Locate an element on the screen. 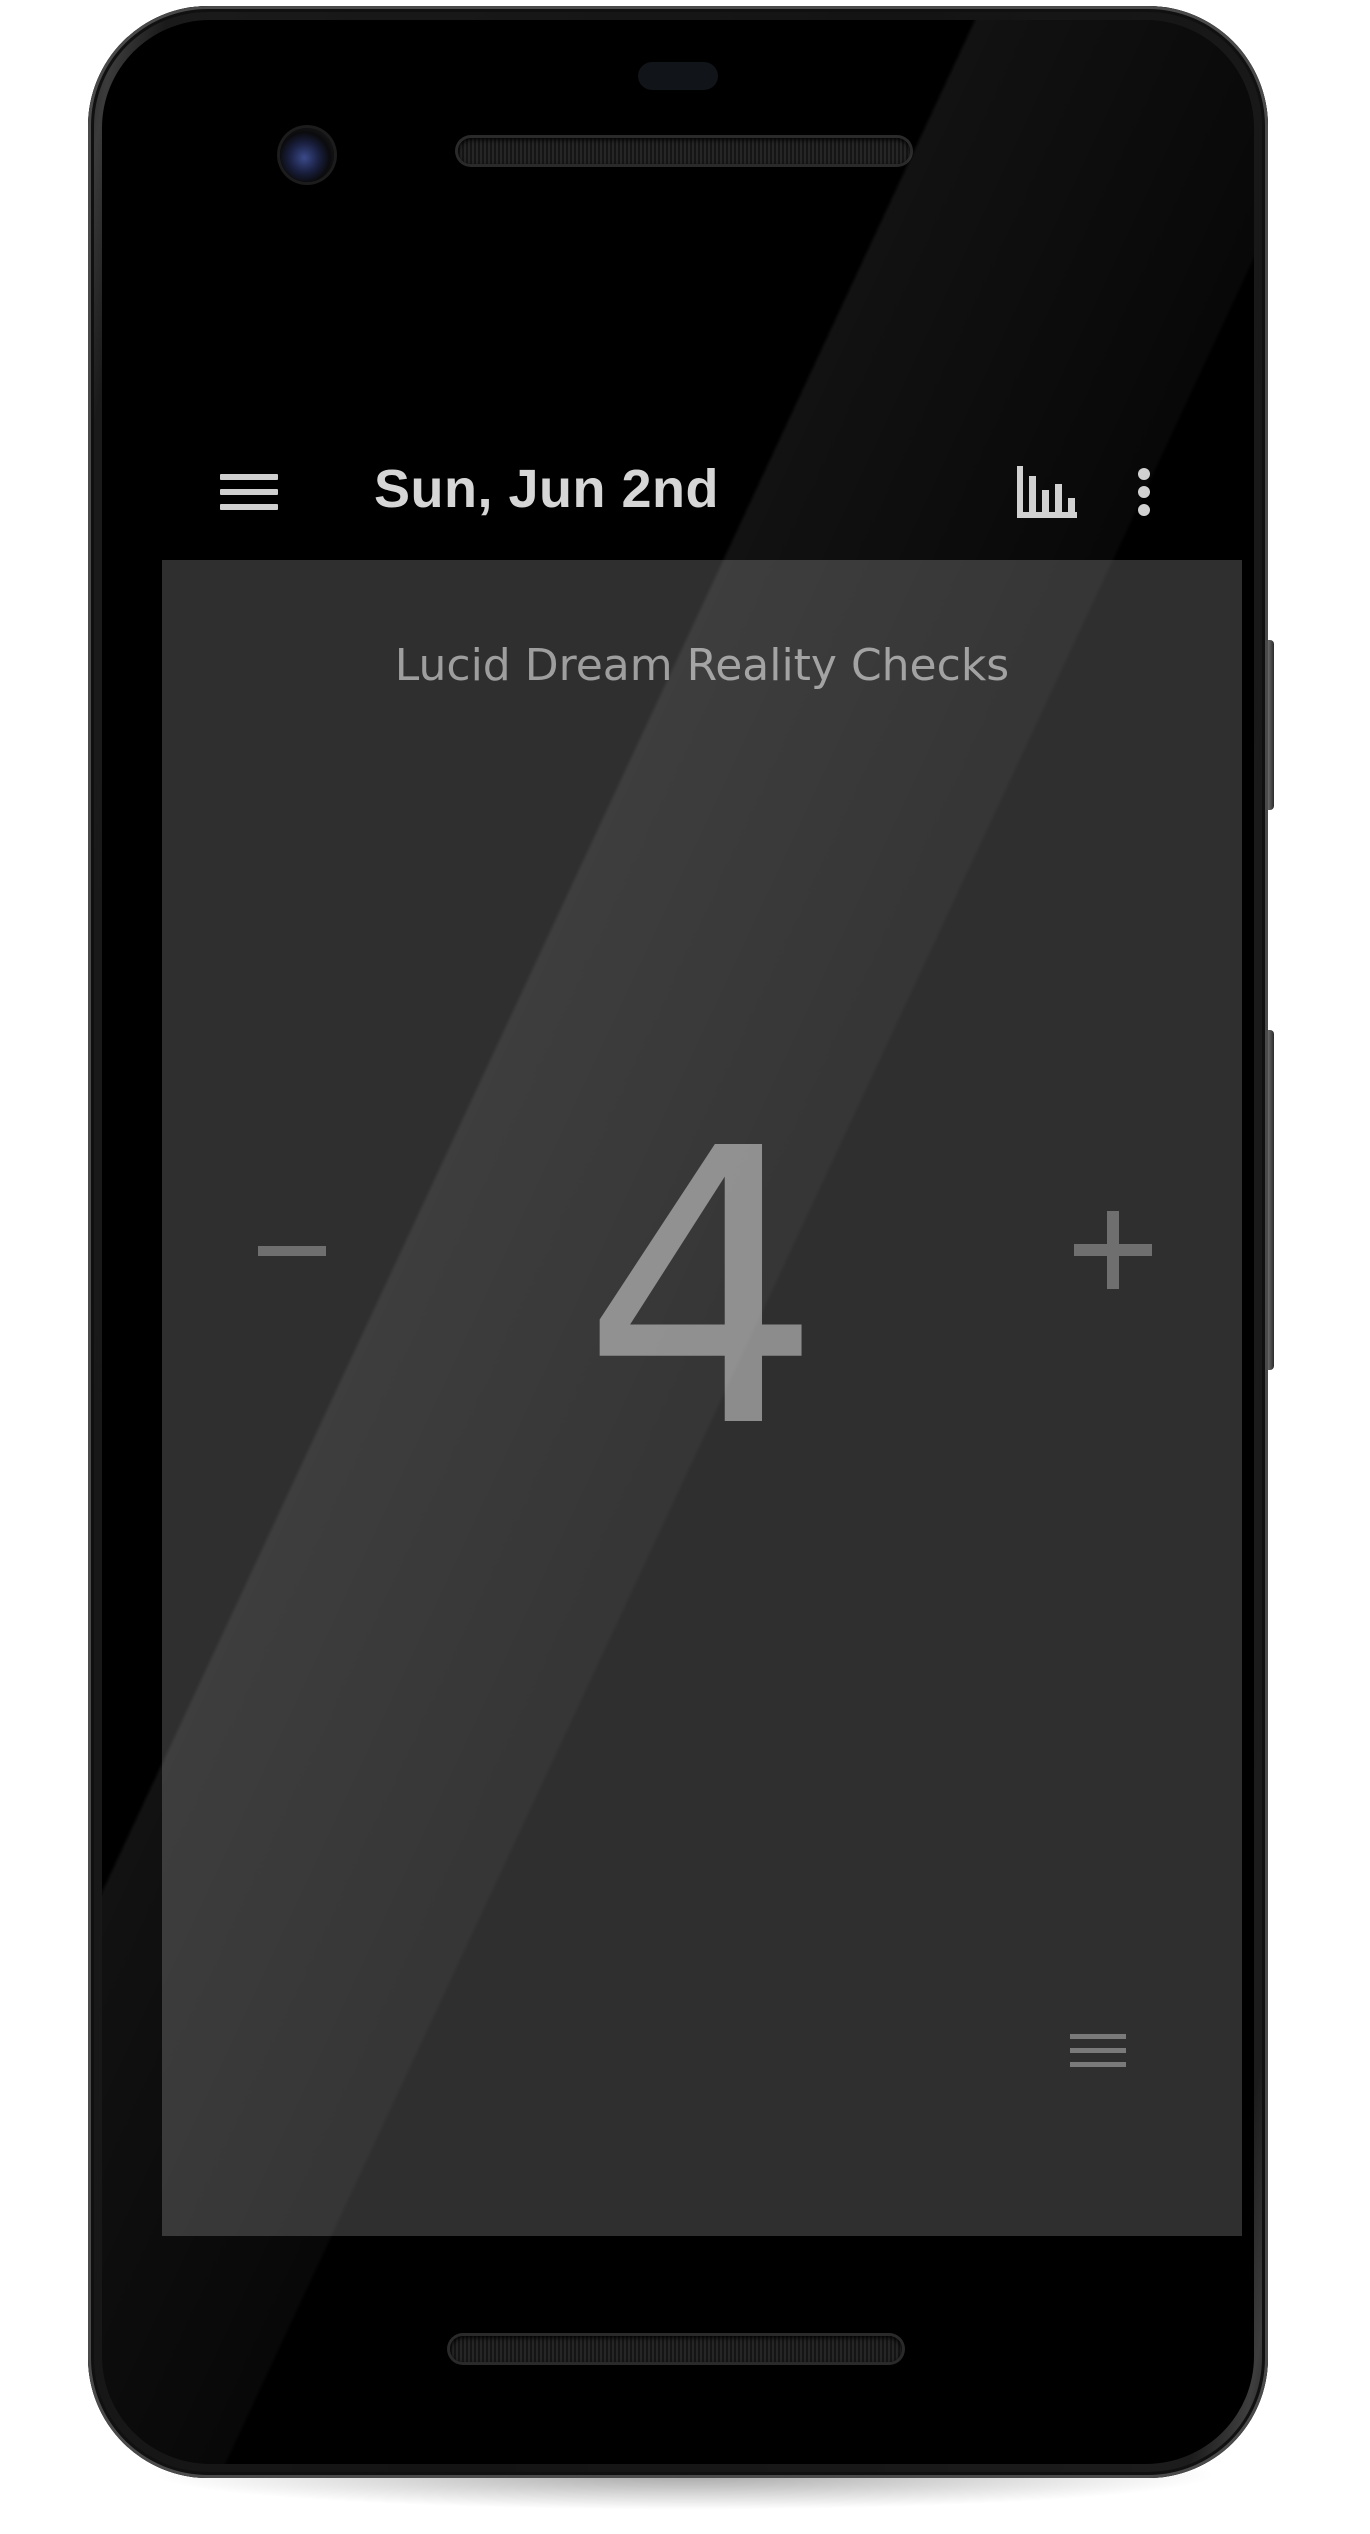  increment-button is located at coordinates (1112, 1250).